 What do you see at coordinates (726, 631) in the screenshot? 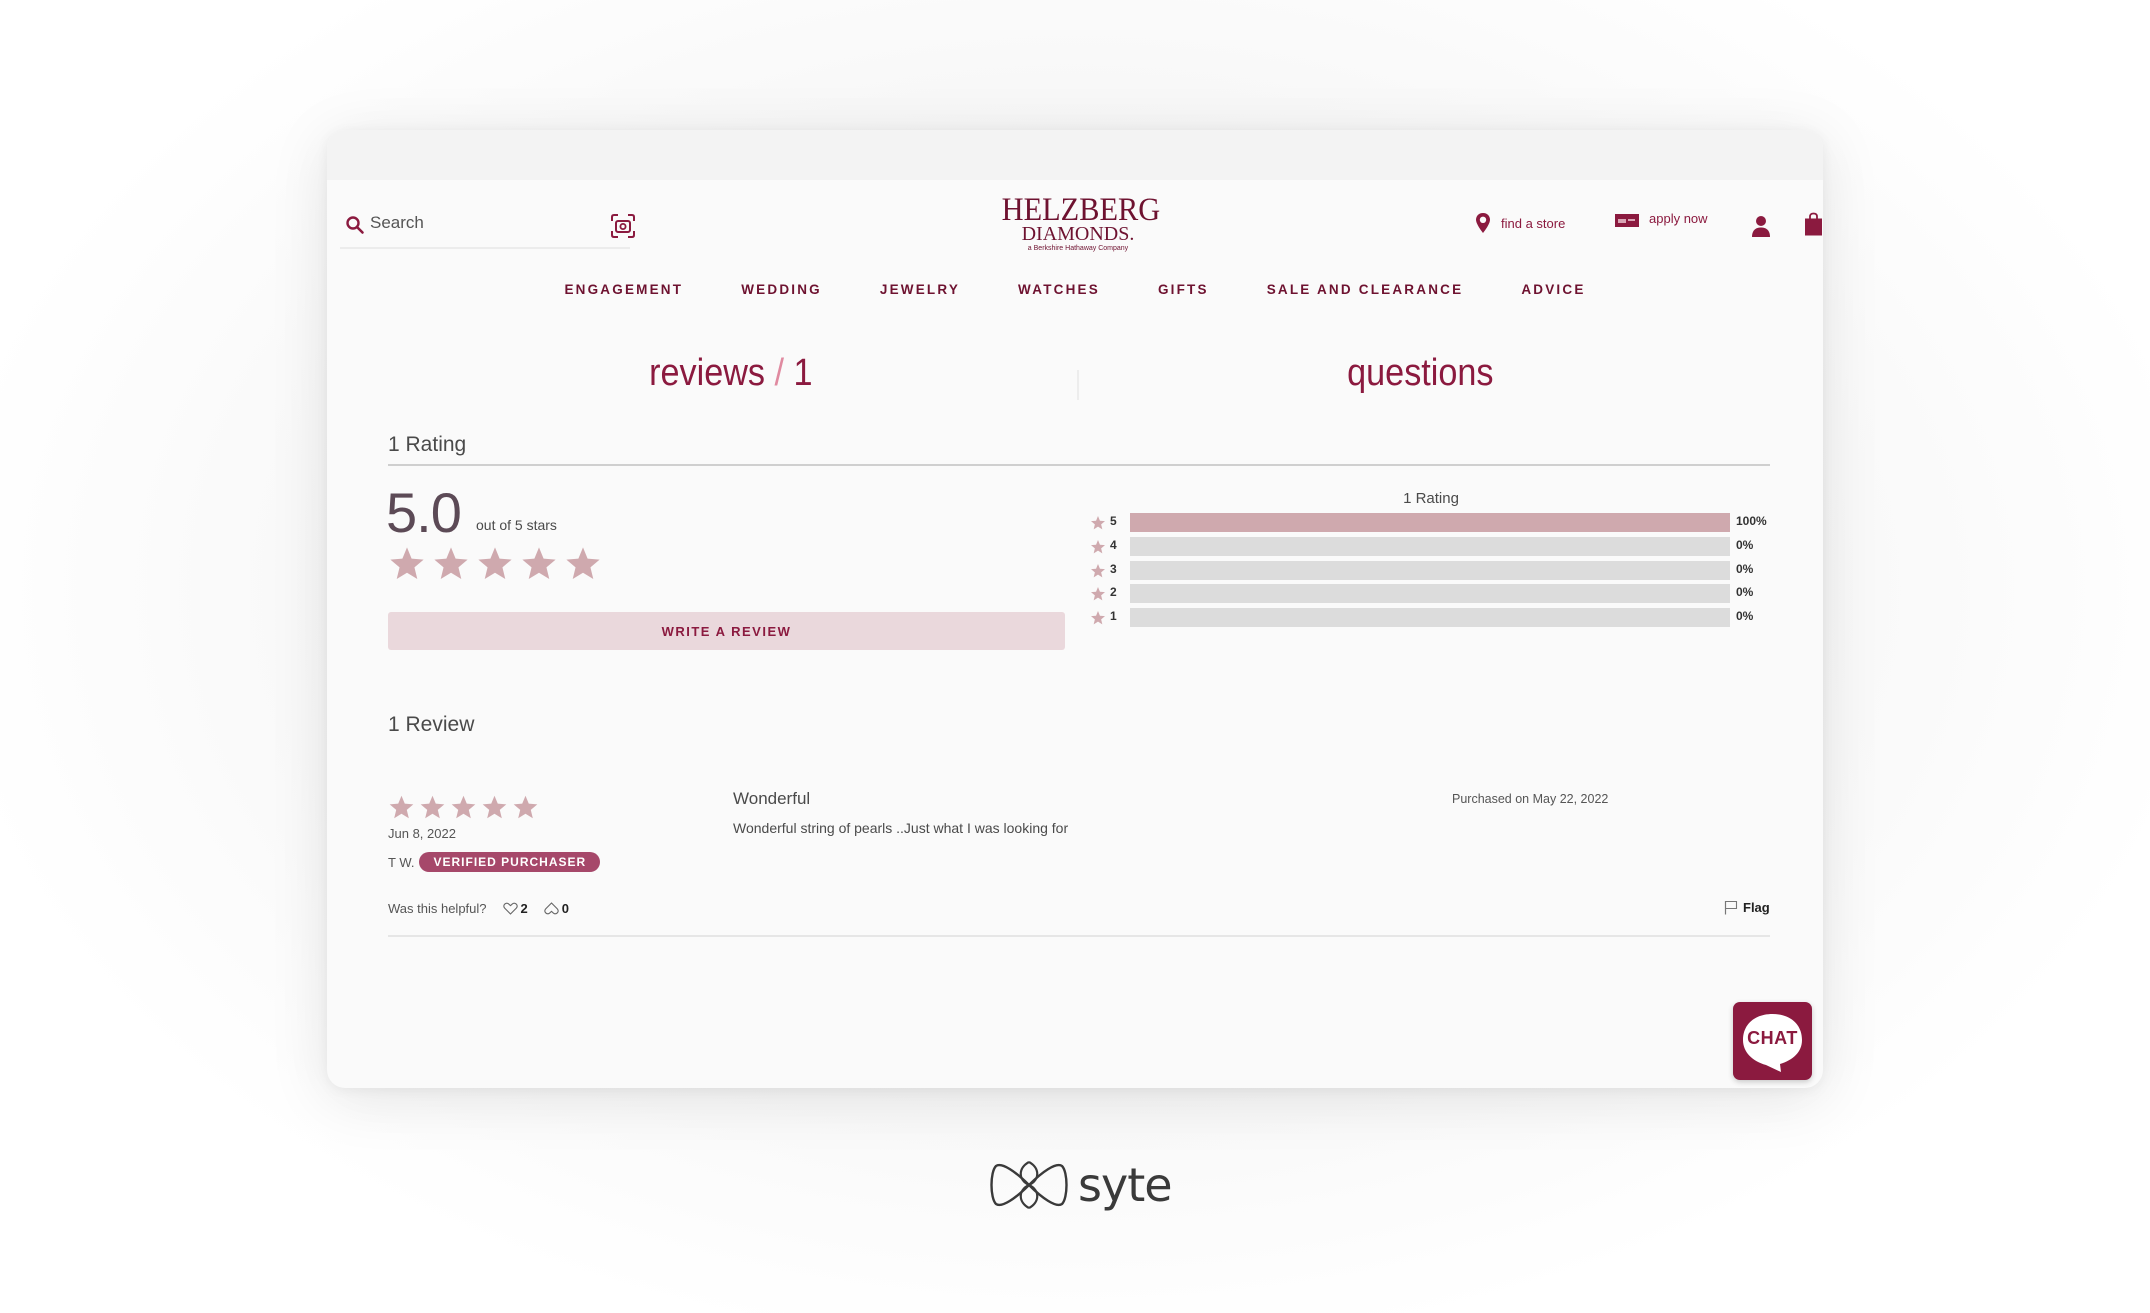
I see `write-review-button: WRITE A REVIEW` at bounding box center [726, 631].